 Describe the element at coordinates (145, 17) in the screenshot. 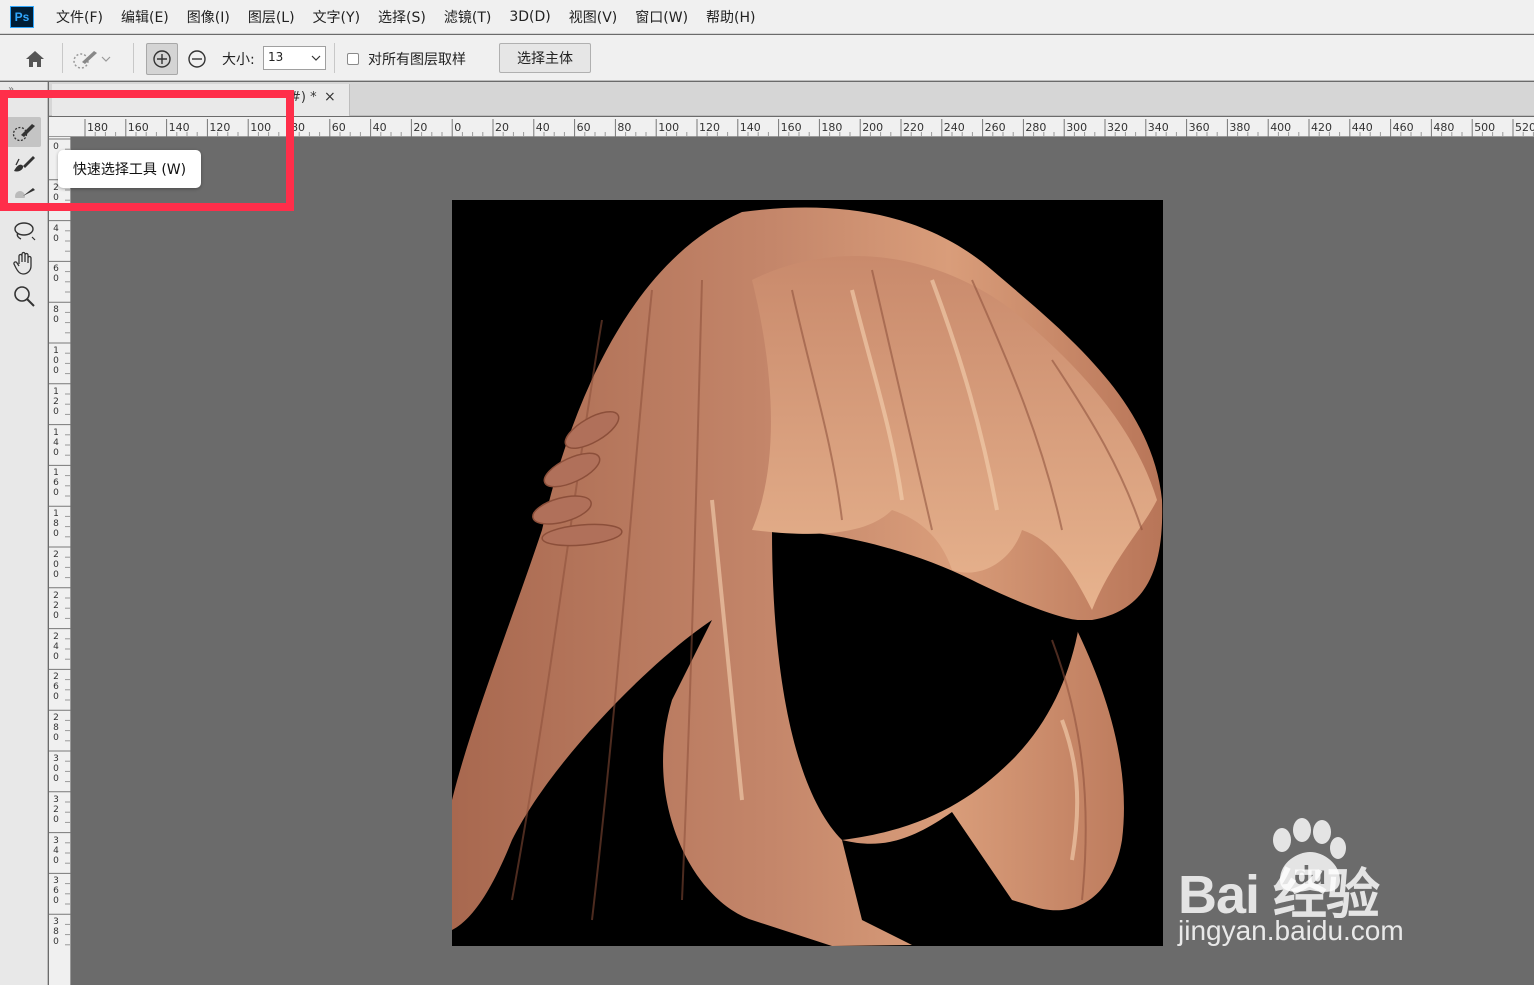

I see `menu-edit: 编辑(E)` at that location.